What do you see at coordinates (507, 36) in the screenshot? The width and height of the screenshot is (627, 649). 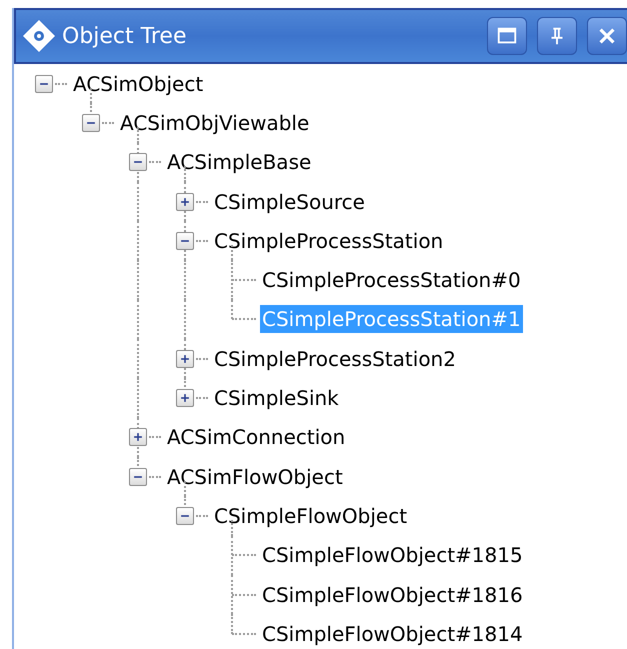 I see `maximize-button` at bounding box center [507, 36].